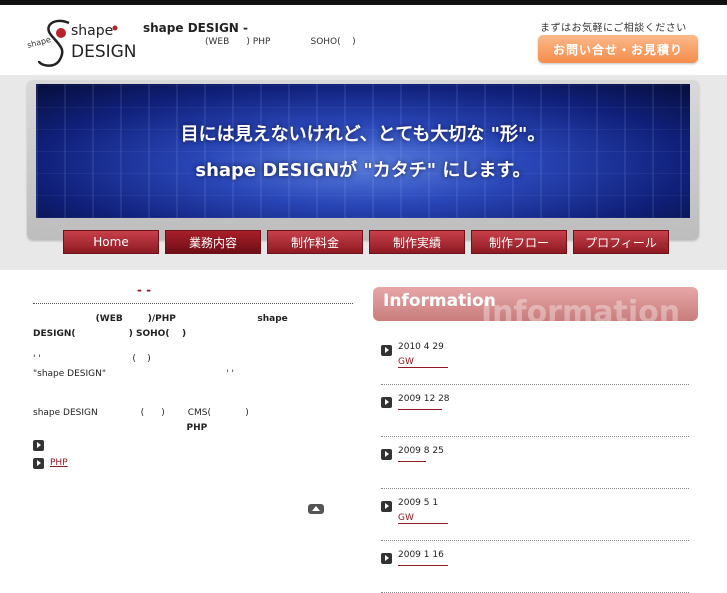 The image size is (727, 593). What do you see at coordinates (131, 334) in the screenshot?
I see `intro-rest: ) SOHO( )` at bounding box center [131, 334].